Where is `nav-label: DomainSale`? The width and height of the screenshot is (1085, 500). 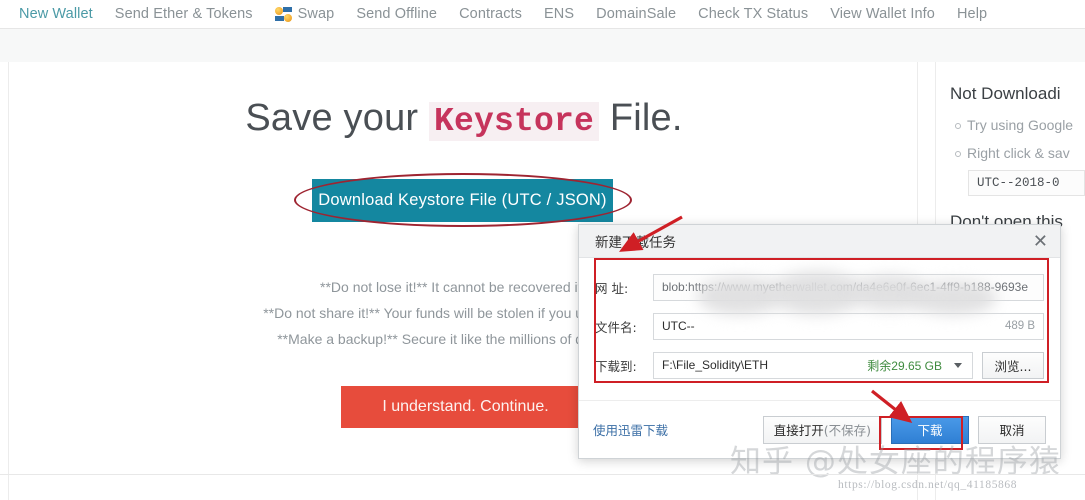
nav-label: DomainSale is located at coordinates (636, 14).